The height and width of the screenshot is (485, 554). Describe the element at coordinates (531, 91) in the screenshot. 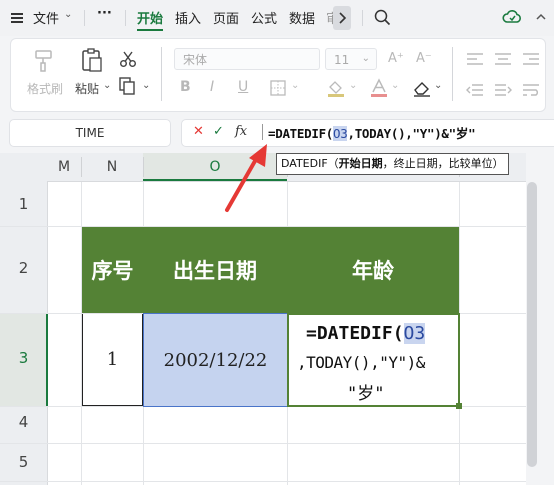

I see `wrap-text-icon` at that location.